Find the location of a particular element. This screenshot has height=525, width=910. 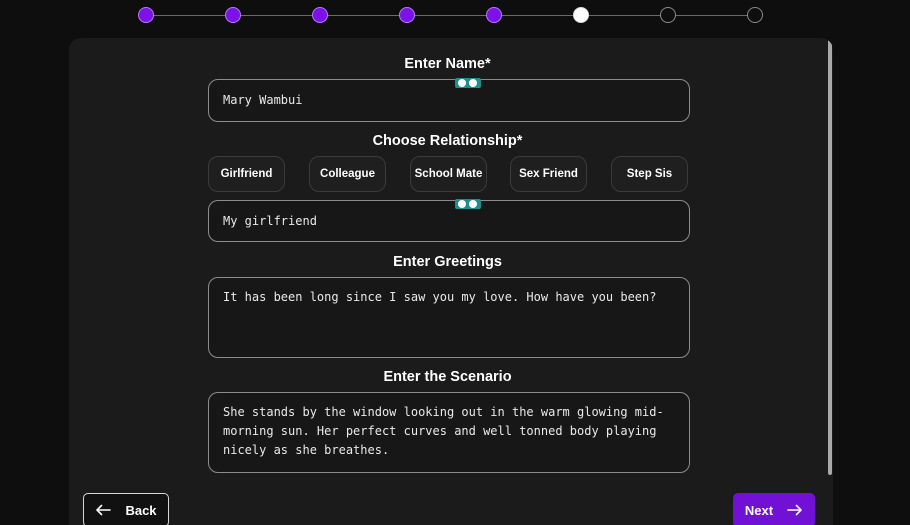

step-4-dot is located at coordinates (407, 15).